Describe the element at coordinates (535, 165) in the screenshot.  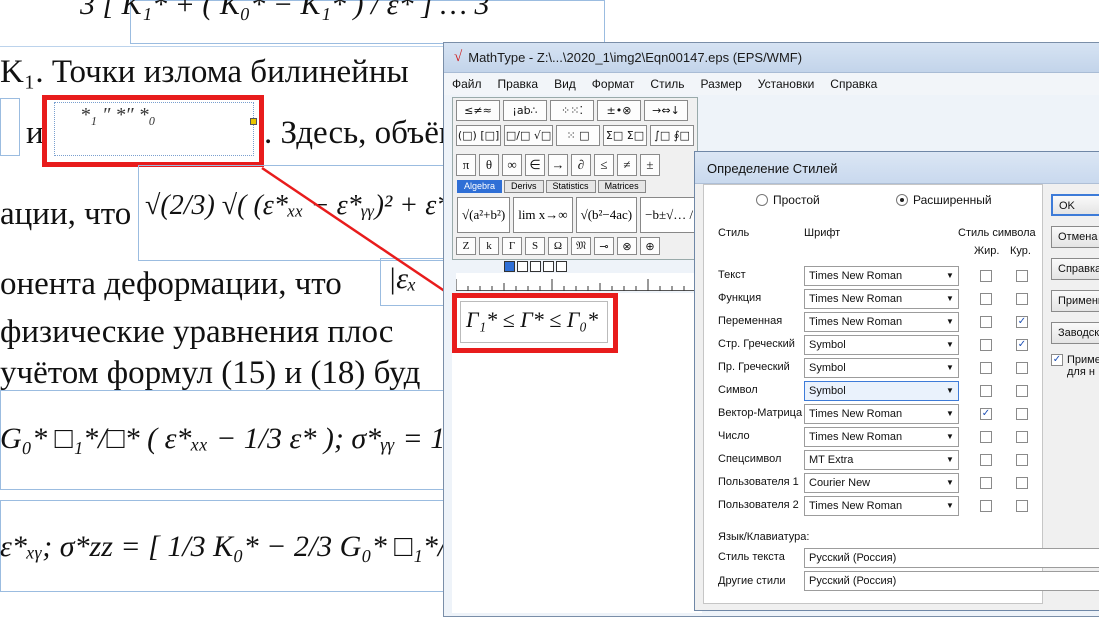
I see `symbol-element-of: ∈` at that location.